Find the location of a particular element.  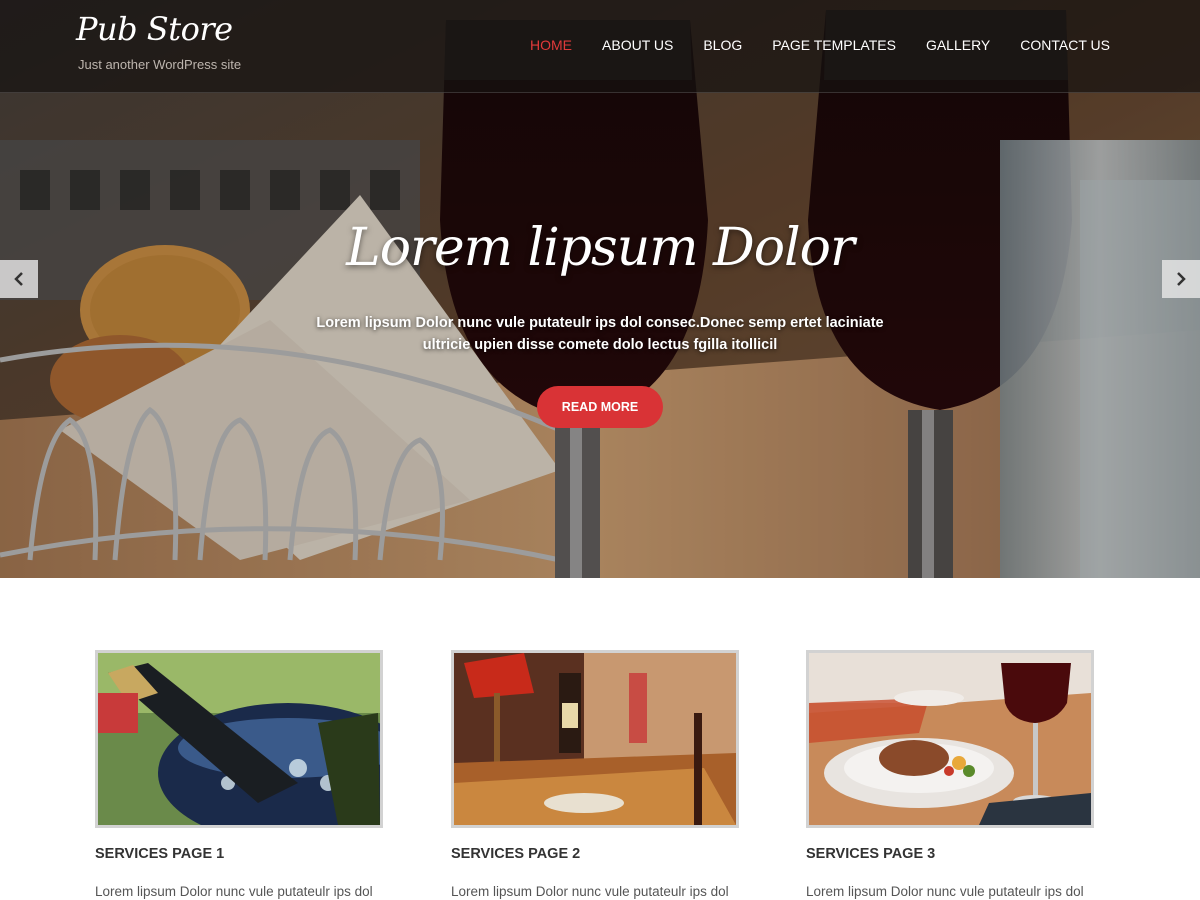

slide-title: Lorem lipsum Dolor is located at coordinates (600, 248).